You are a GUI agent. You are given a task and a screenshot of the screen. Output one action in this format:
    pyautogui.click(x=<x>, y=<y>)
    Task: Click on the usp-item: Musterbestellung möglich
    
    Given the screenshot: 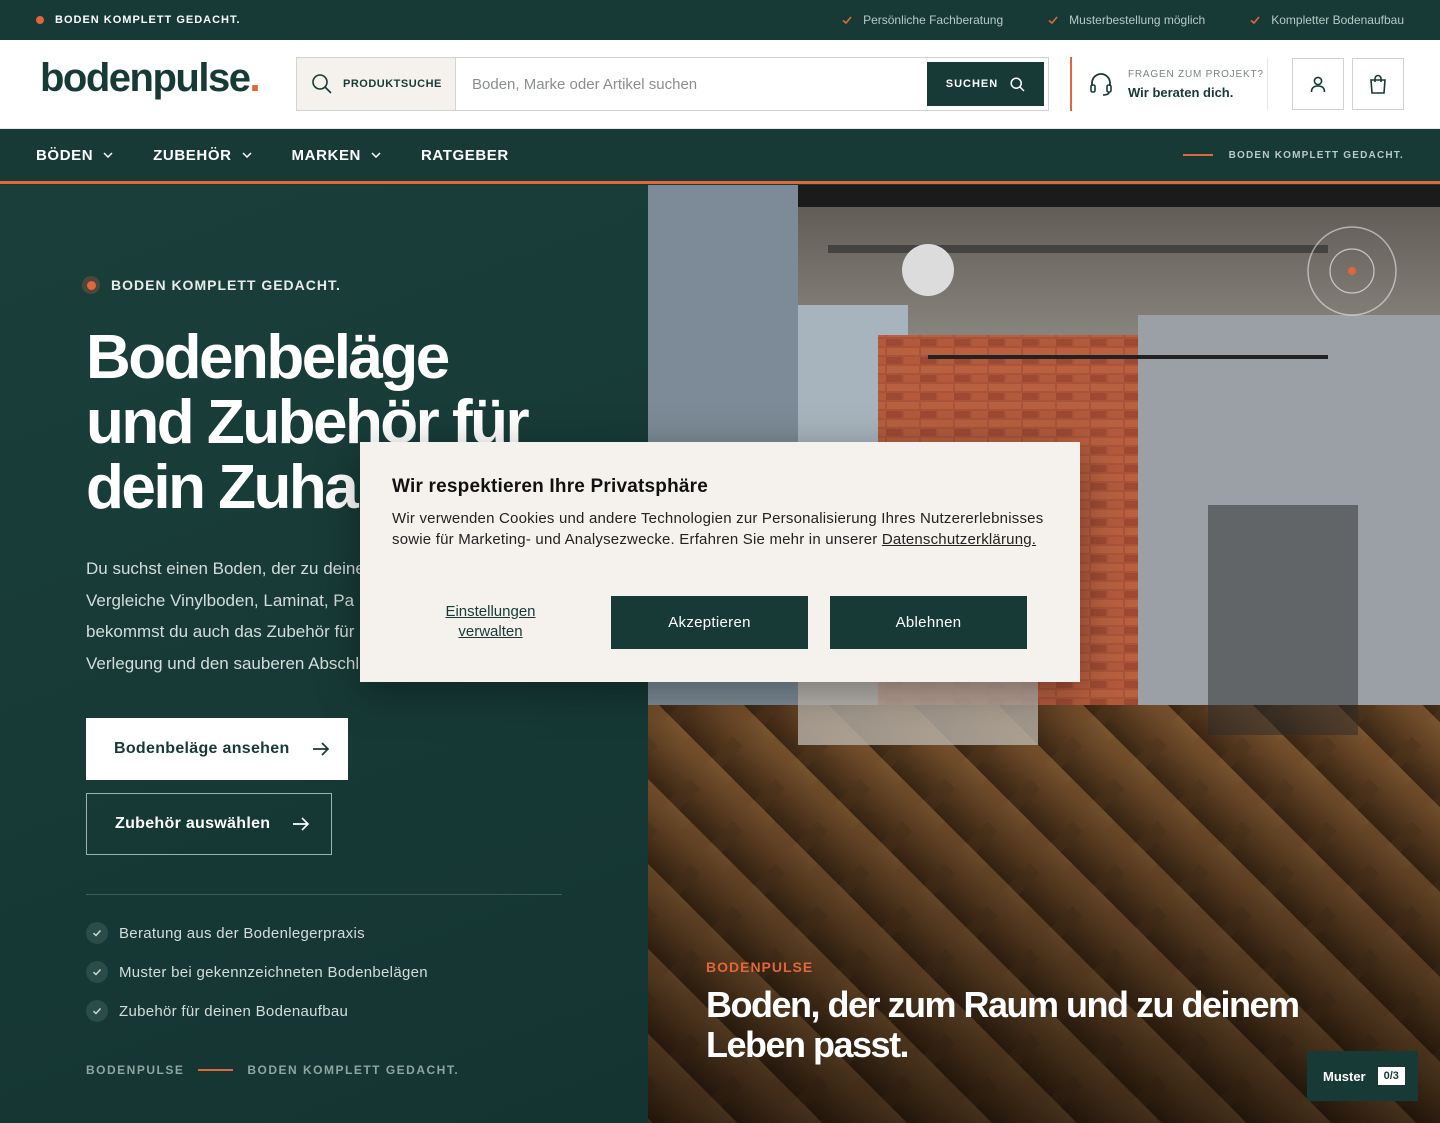 What is the action you would take?
    pyautogui.click(x=1126, y=20)
    